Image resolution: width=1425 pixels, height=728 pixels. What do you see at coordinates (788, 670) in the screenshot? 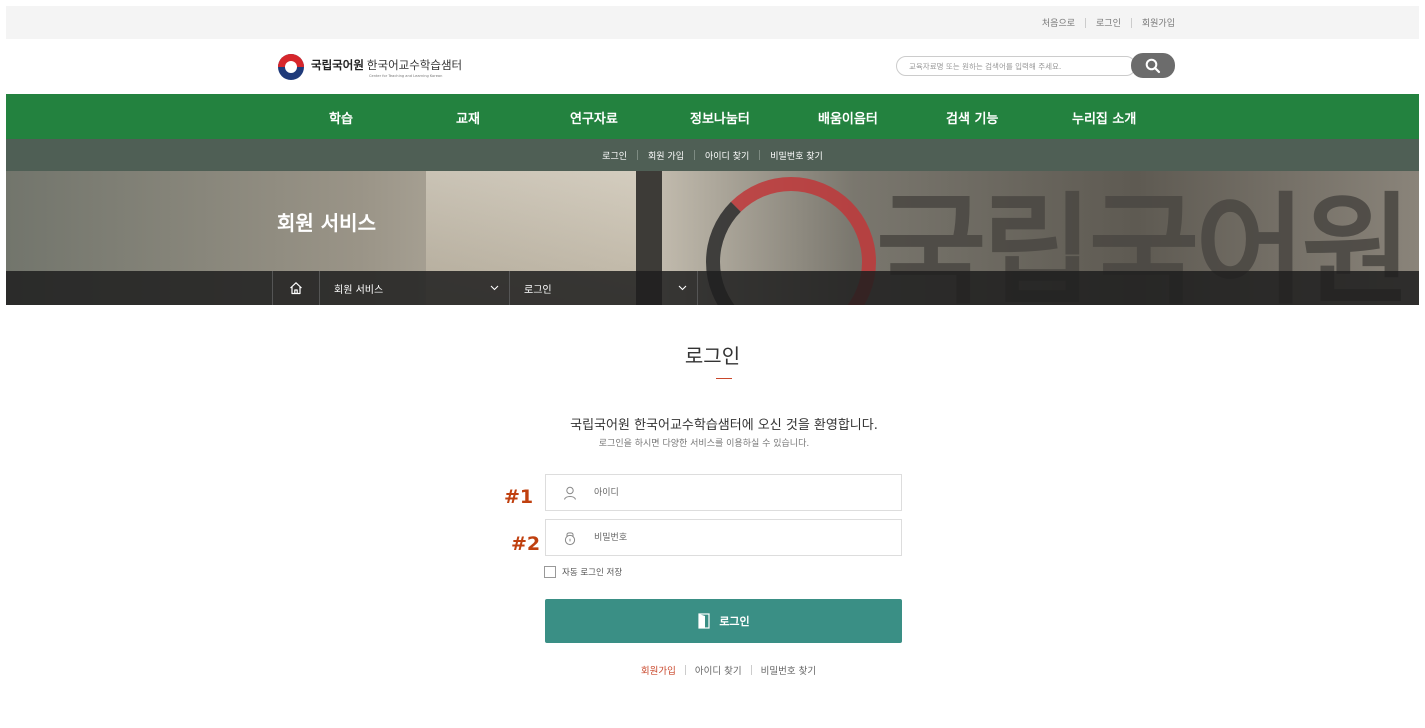
I see `find-password-link: 비밀번호 찾기` at bounding box center [788, 670].